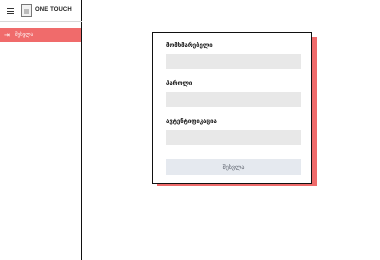 Image resolution: width=380 pixels, height=260 pixels. What do you see at coordinates (191, 121) in the screenshot?
I see `auth-label: ავტენტიფიკაცია` at bounding box center [191, 121].